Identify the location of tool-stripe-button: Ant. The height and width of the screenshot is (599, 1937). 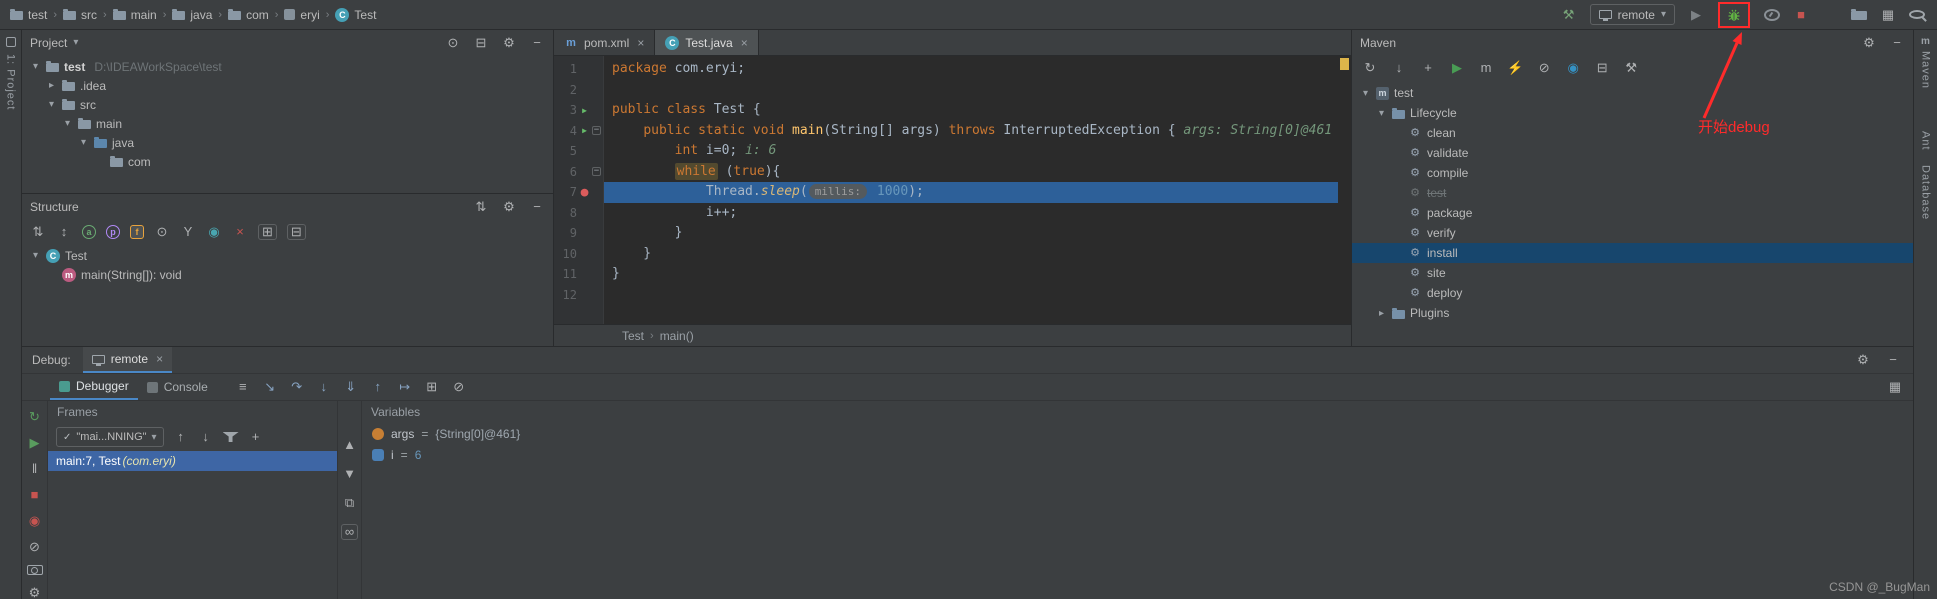
(1926, 141).